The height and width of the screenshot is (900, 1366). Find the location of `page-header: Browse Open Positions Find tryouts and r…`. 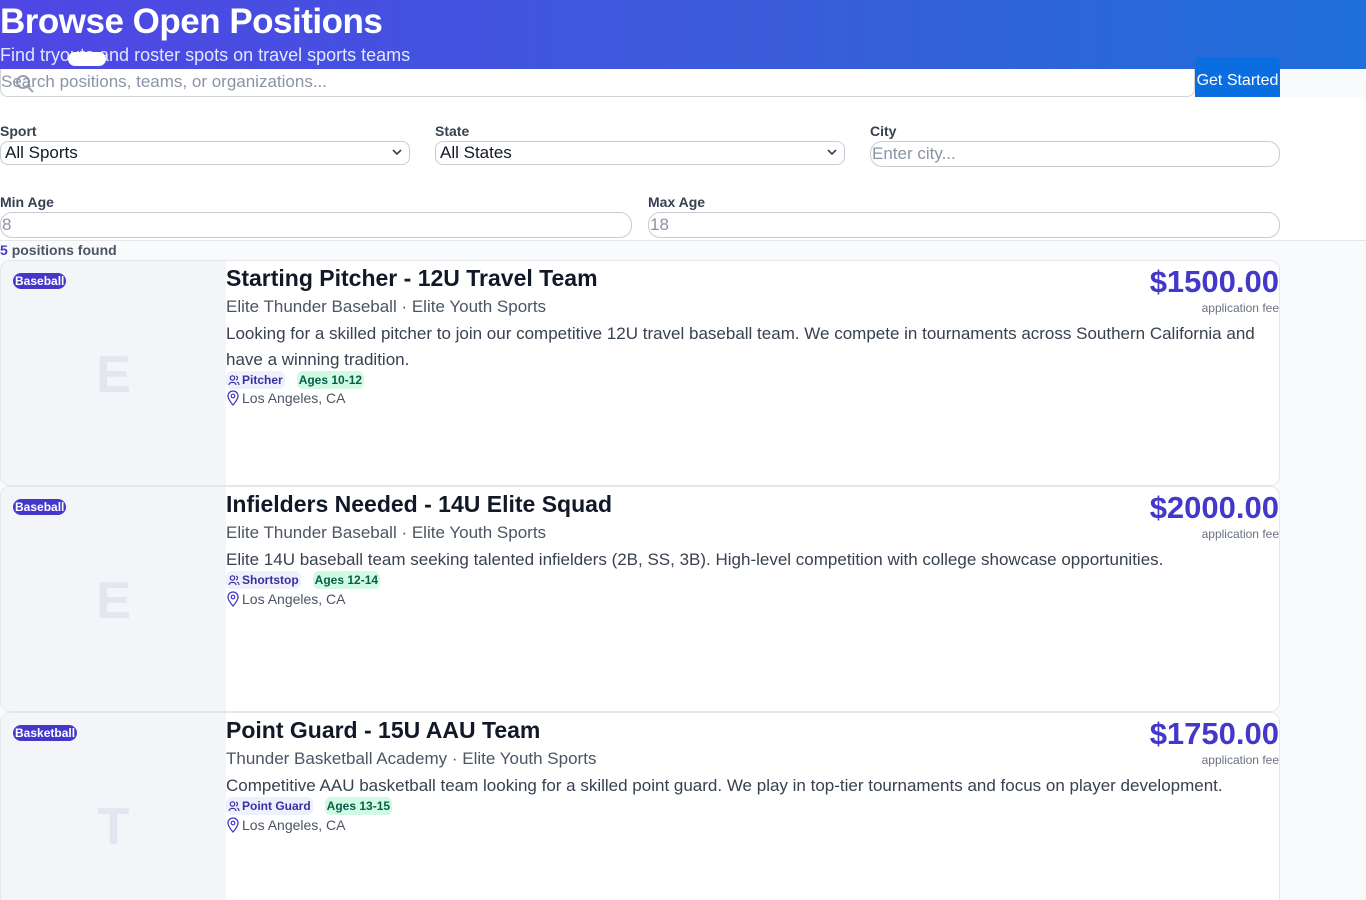

page-header: Browse Open Positions Find tryouts and r… is located at coordinates (683, 34).